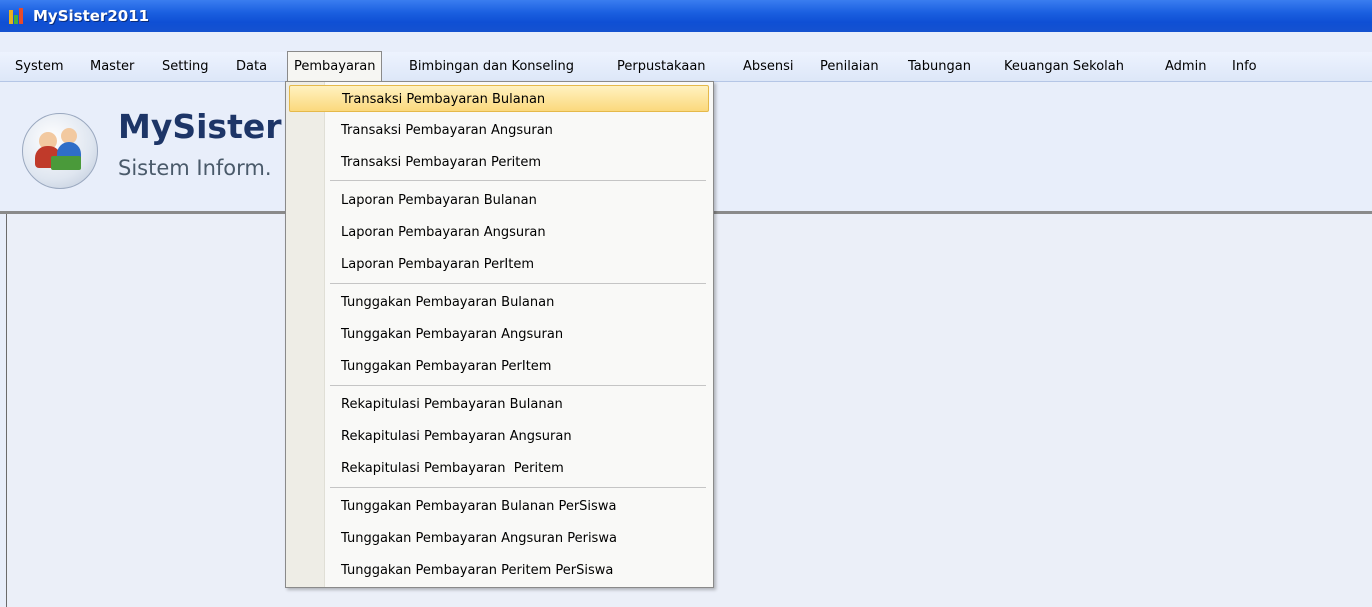 The width and height of the screenshot is (1372, 607). Describe the element at coordinates (195, 168) in the screenshot. I see `app-subtitle: Sistem Inform.` at that location.